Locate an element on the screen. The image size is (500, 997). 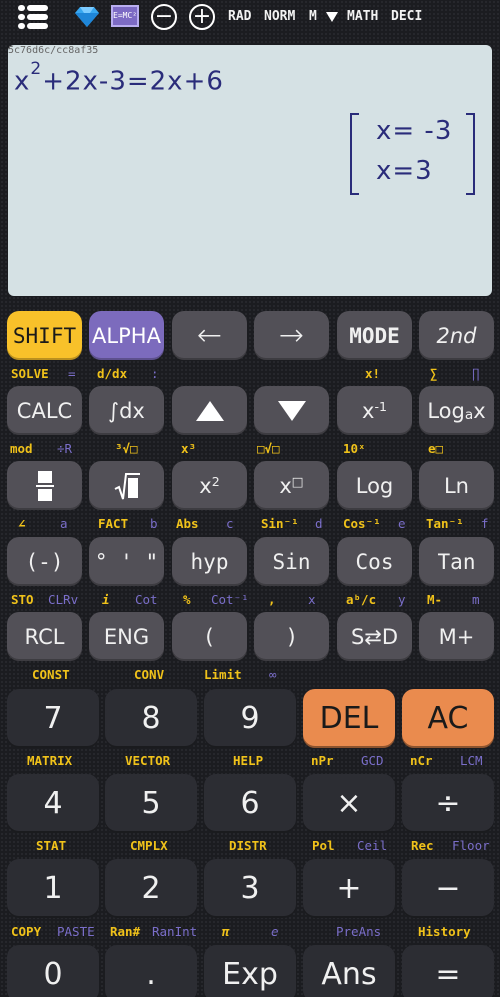
cos-key: Cos is located at coordinates (374, 561).